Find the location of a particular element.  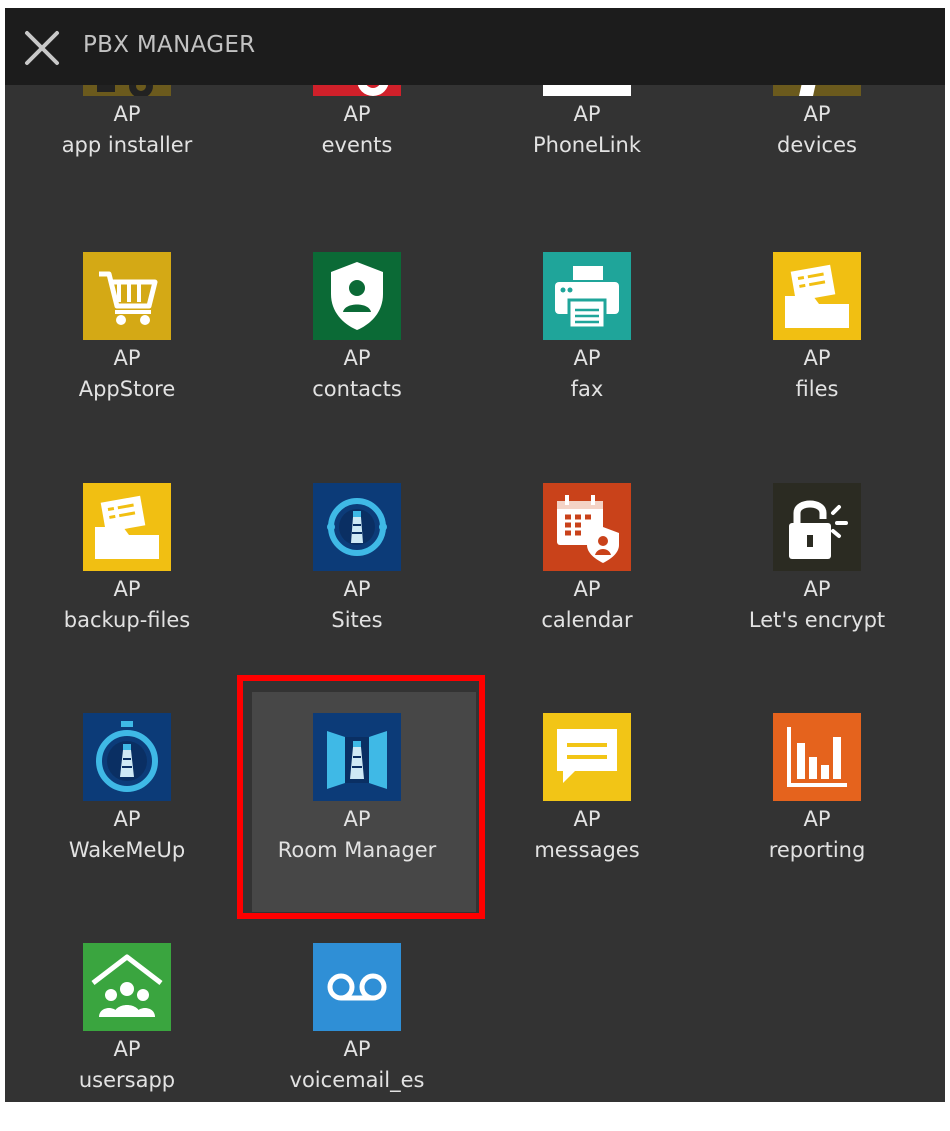

app-tile-sites: AP Sites is located at coordinates (357, 598).